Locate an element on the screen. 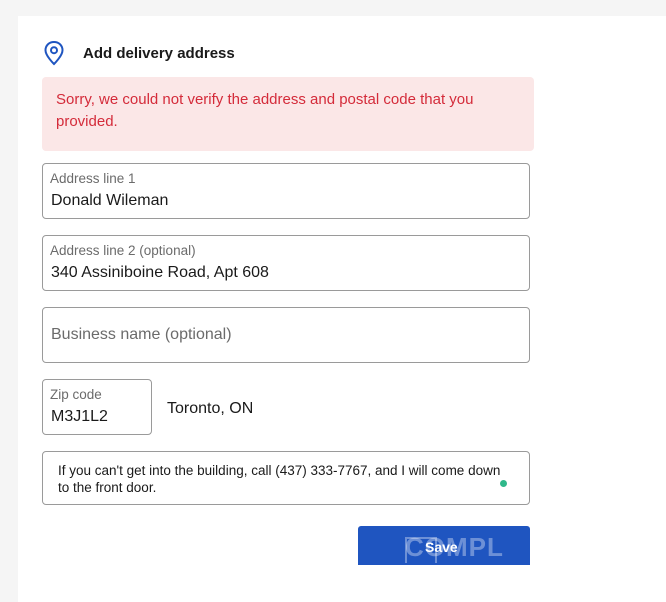 Image resolution: width=666 pixels, height=602 pixels. zip-code-value: M3J1L2 is located at coordinates (79, 417).